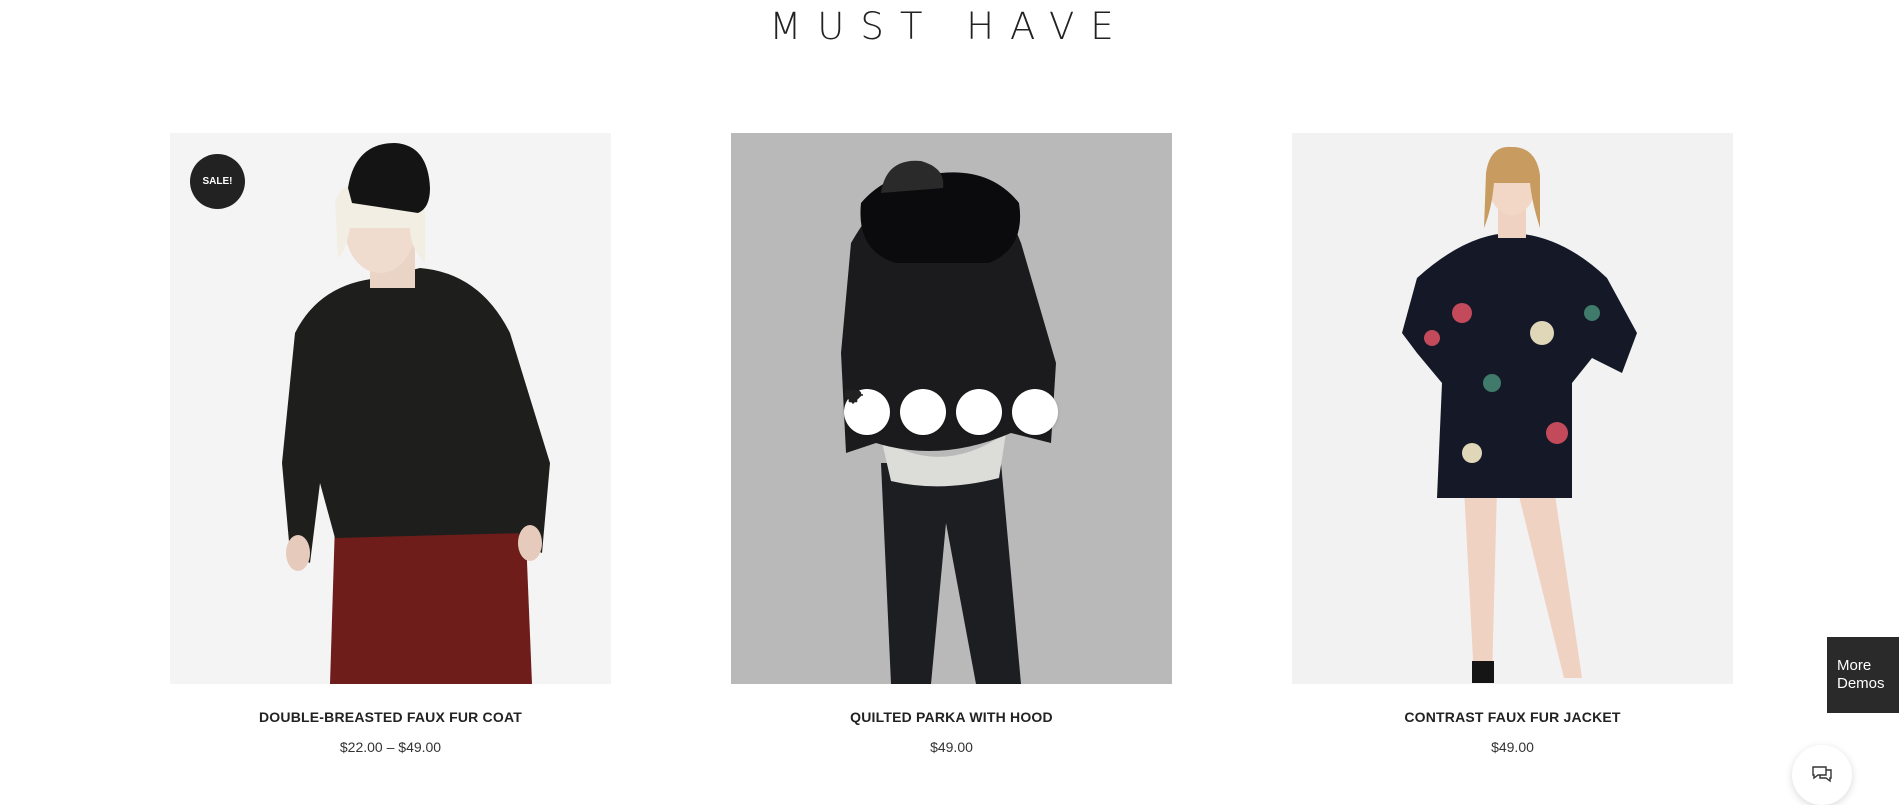  I want to click on product-hover-actions, so click(951, 412).